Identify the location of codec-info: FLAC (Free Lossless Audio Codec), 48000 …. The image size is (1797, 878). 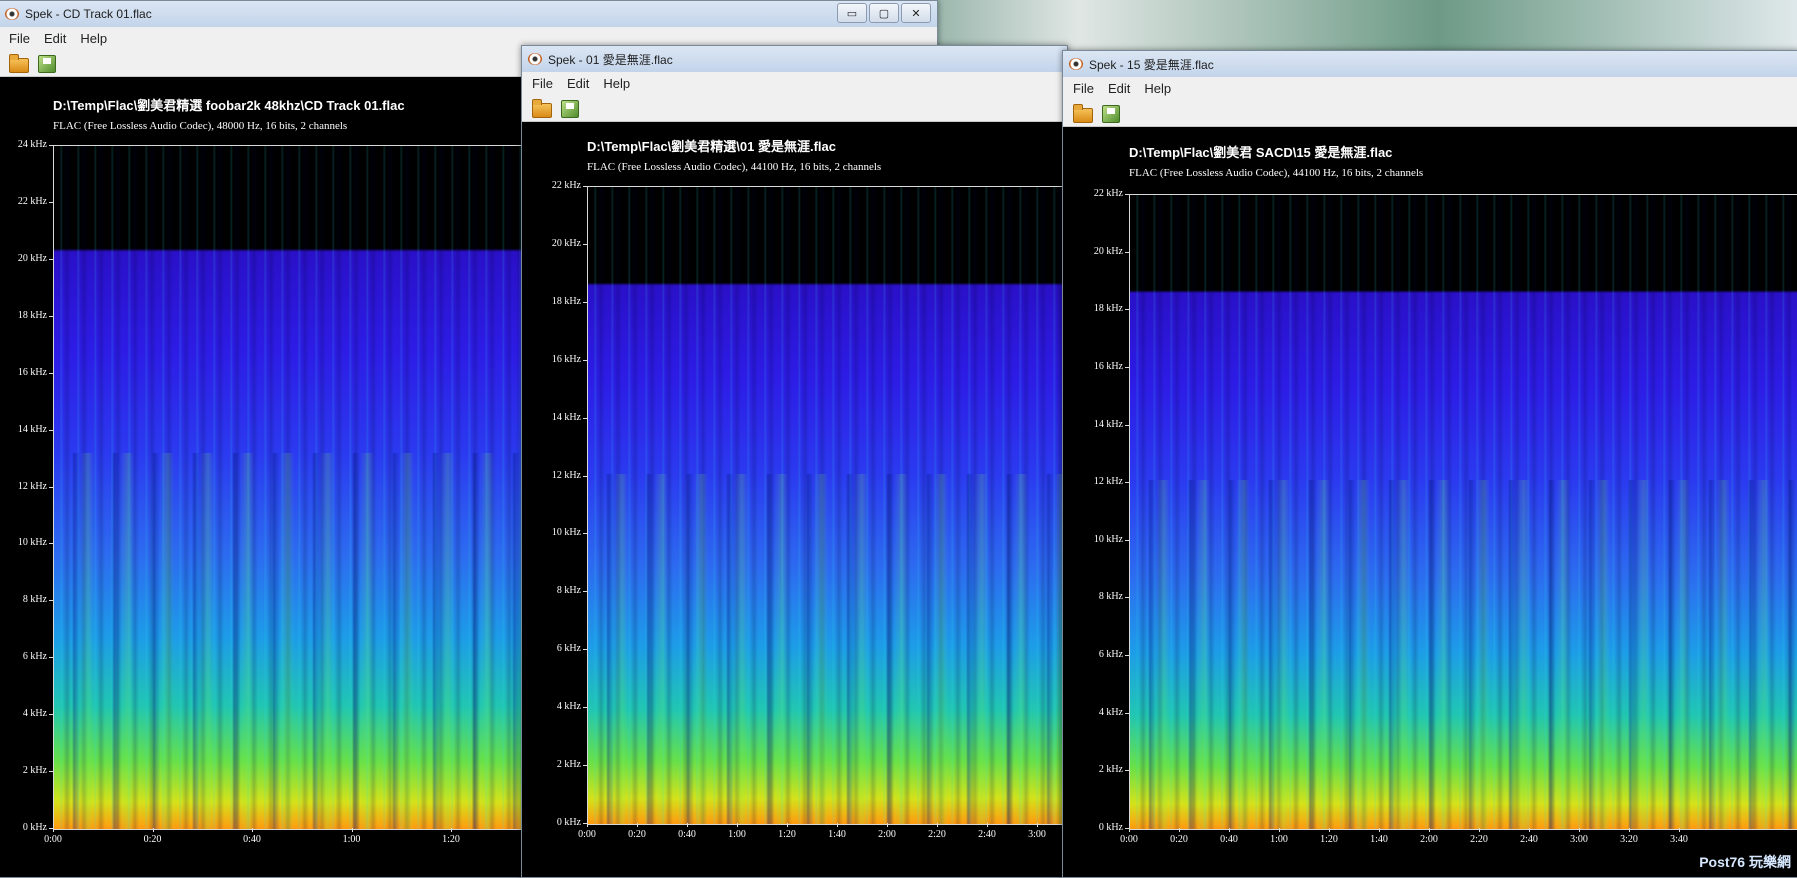
(200, 126).